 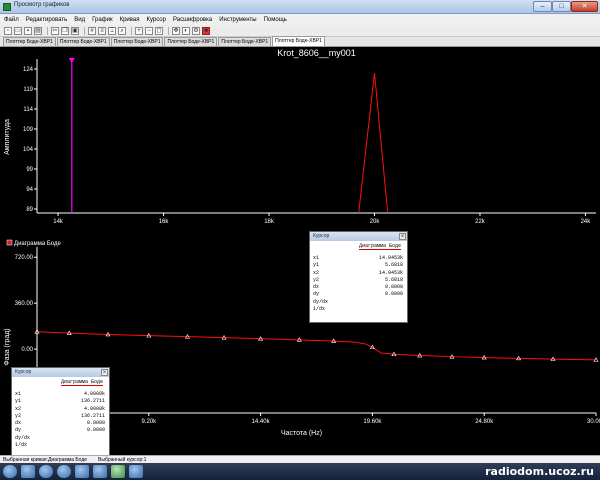 I want to click on y-tick-label: 360.00, so click(x=24, y=304).